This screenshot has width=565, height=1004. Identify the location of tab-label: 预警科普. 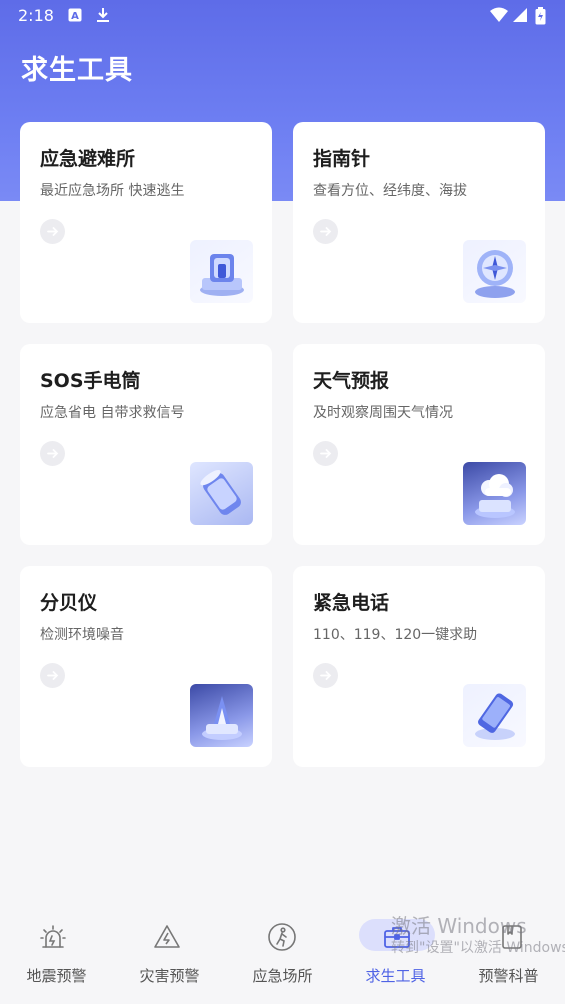
(508, 976).